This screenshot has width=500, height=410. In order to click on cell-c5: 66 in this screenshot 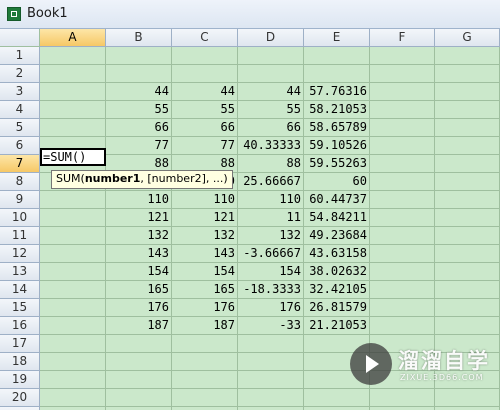, I will do `click(205, 128)`.